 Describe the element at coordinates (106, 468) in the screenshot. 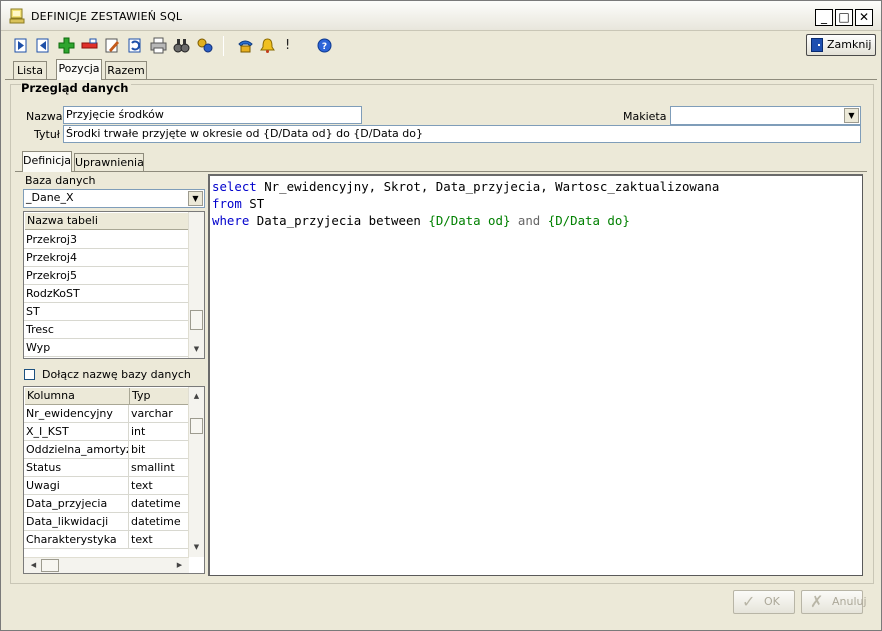

I see `table-row: Status smallint` at that location.